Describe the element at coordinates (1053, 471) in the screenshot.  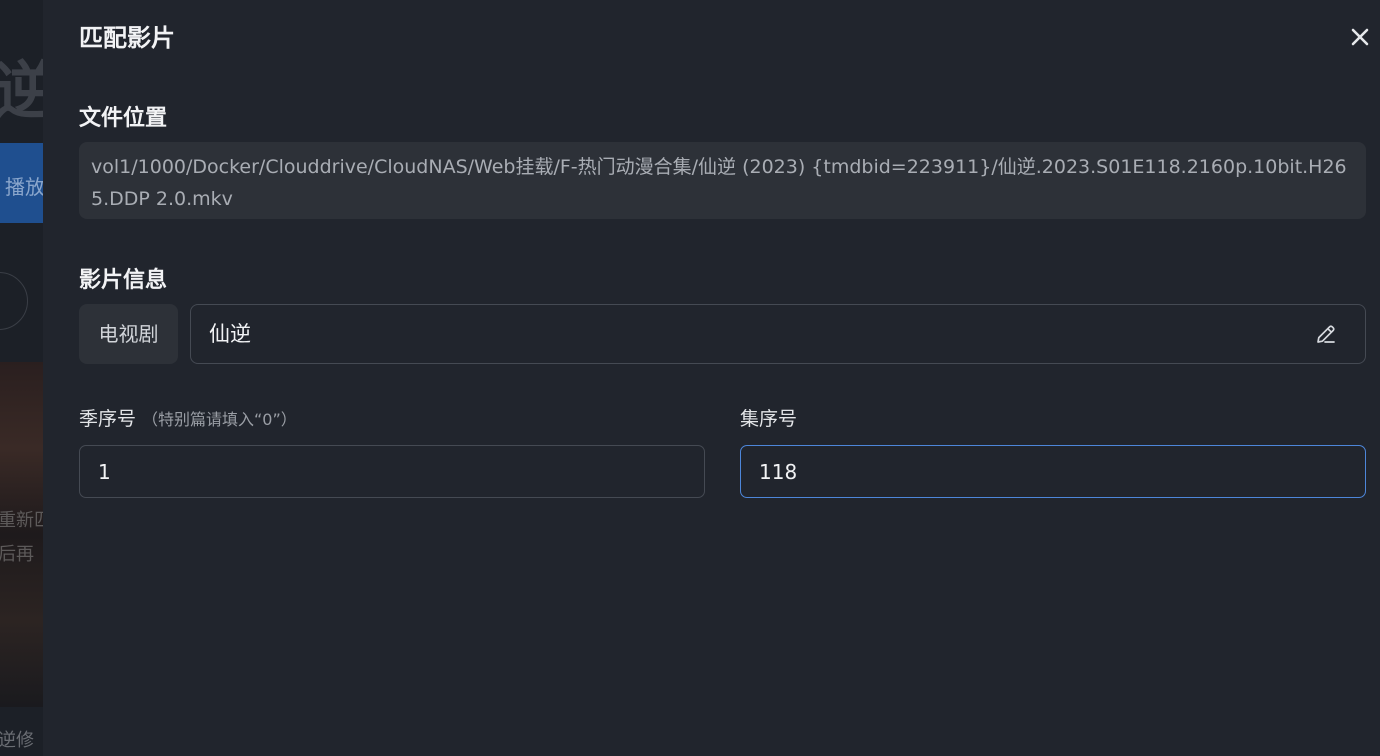
I see `episode-number-input` at that location.